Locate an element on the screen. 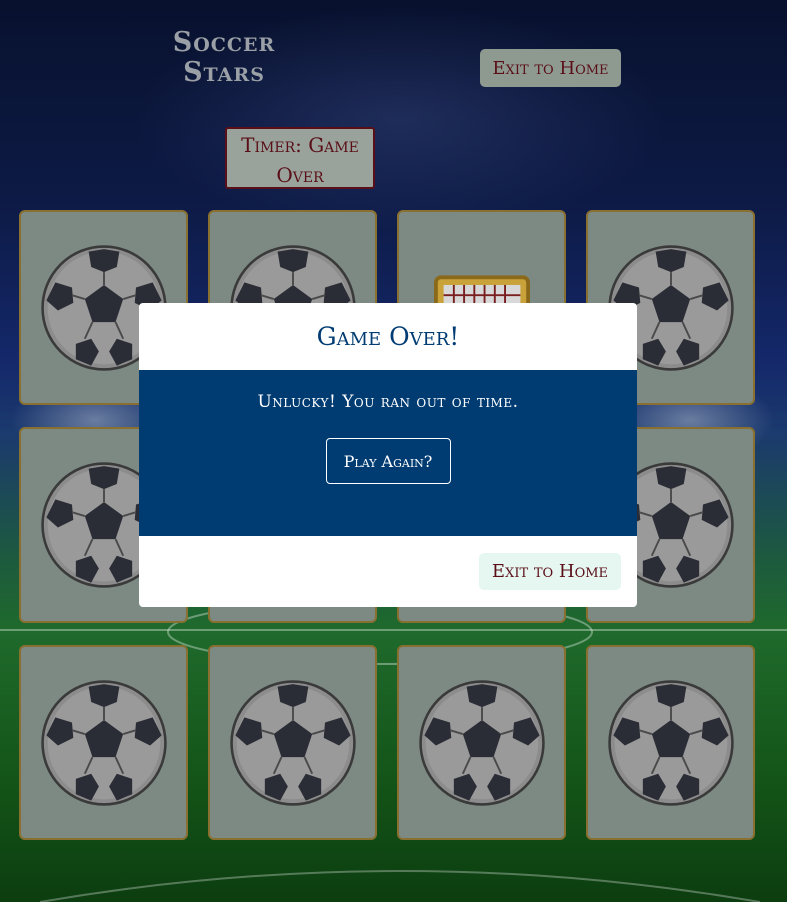 Image resolution: width=787 pixels, height=902 pixels. modal-header: Game Over! is located at coordinates (388, 336).